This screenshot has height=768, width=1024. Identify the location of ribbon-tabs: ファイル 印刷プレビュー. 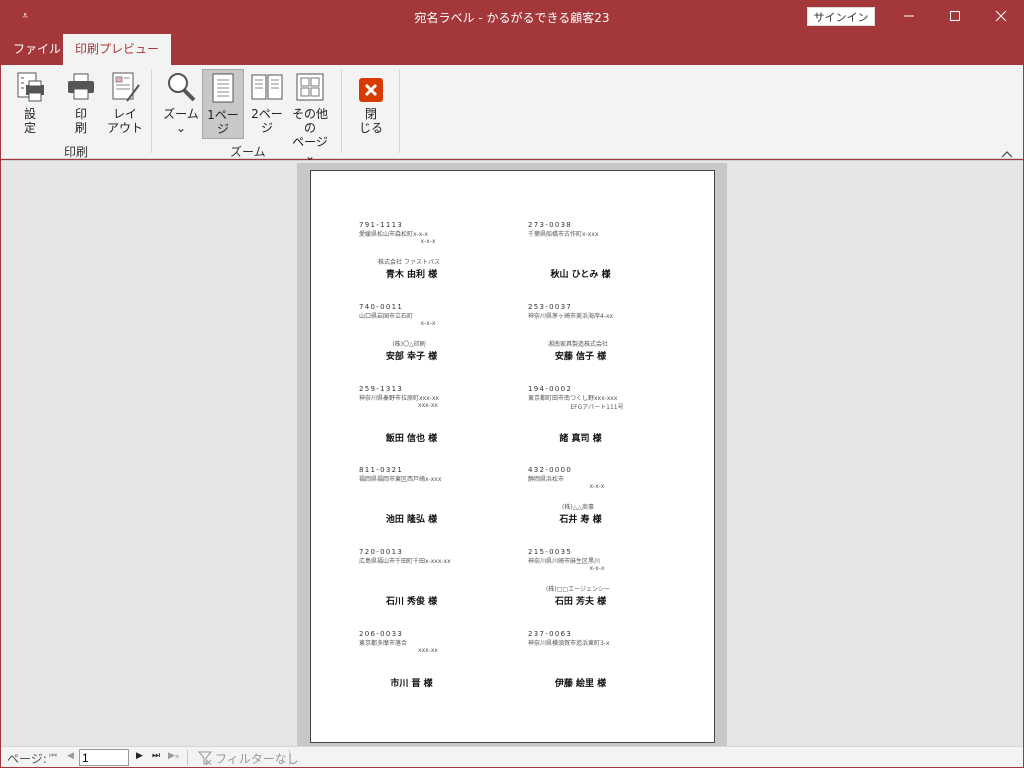
(512, 49).